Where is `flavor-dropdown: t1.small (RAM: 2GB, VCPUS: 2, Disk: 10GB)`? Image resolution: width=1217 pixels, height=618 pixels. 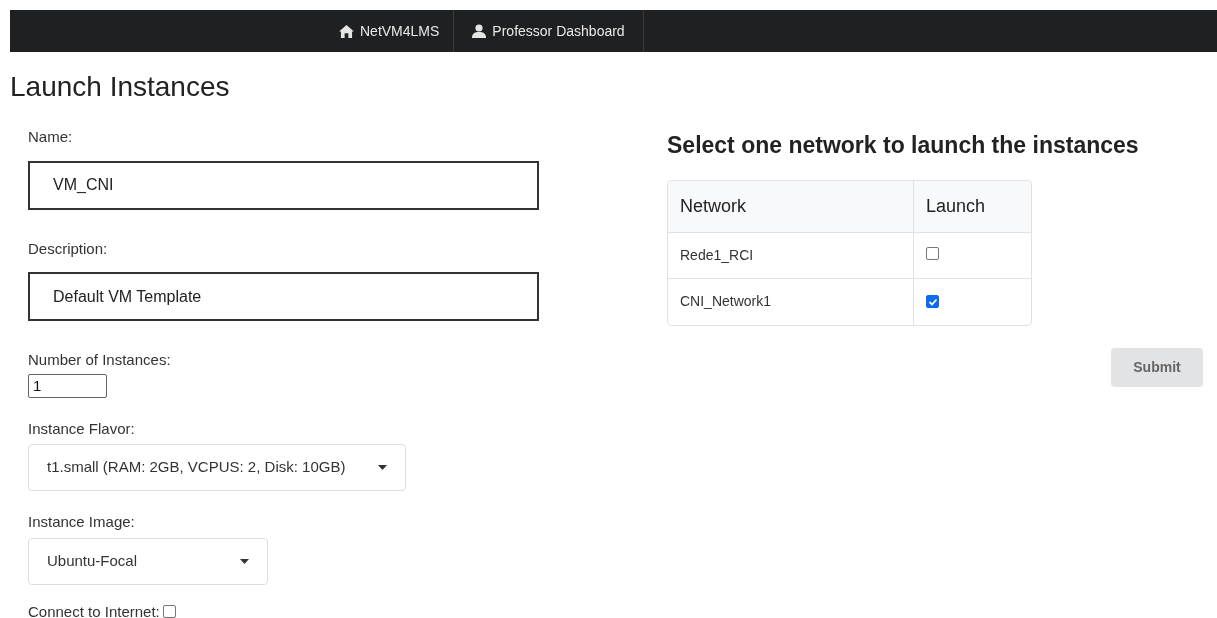 flavor-dropdown: t1.small (RAM: 2GB, VCPUS: 2, Disk: 10GB) is located at coordinates (217, 467).